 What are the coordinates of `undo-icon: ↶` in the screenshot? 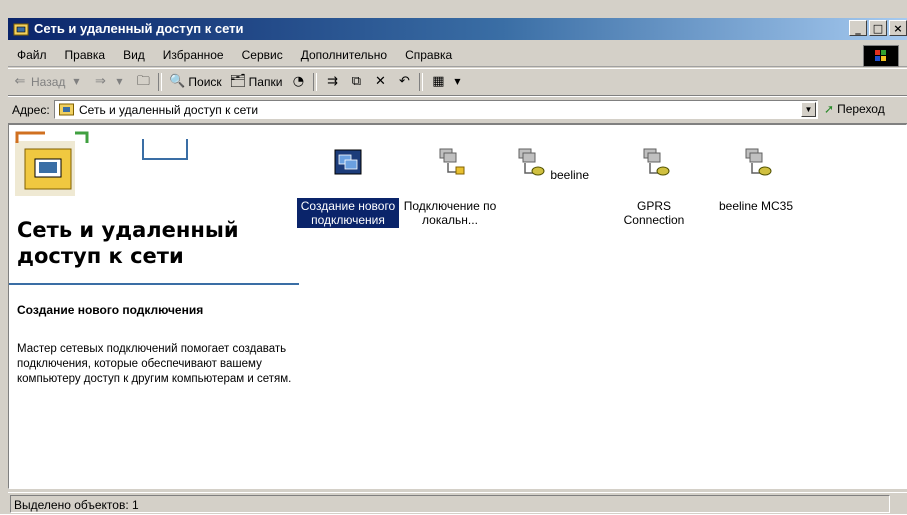 It's located at (404, 81).